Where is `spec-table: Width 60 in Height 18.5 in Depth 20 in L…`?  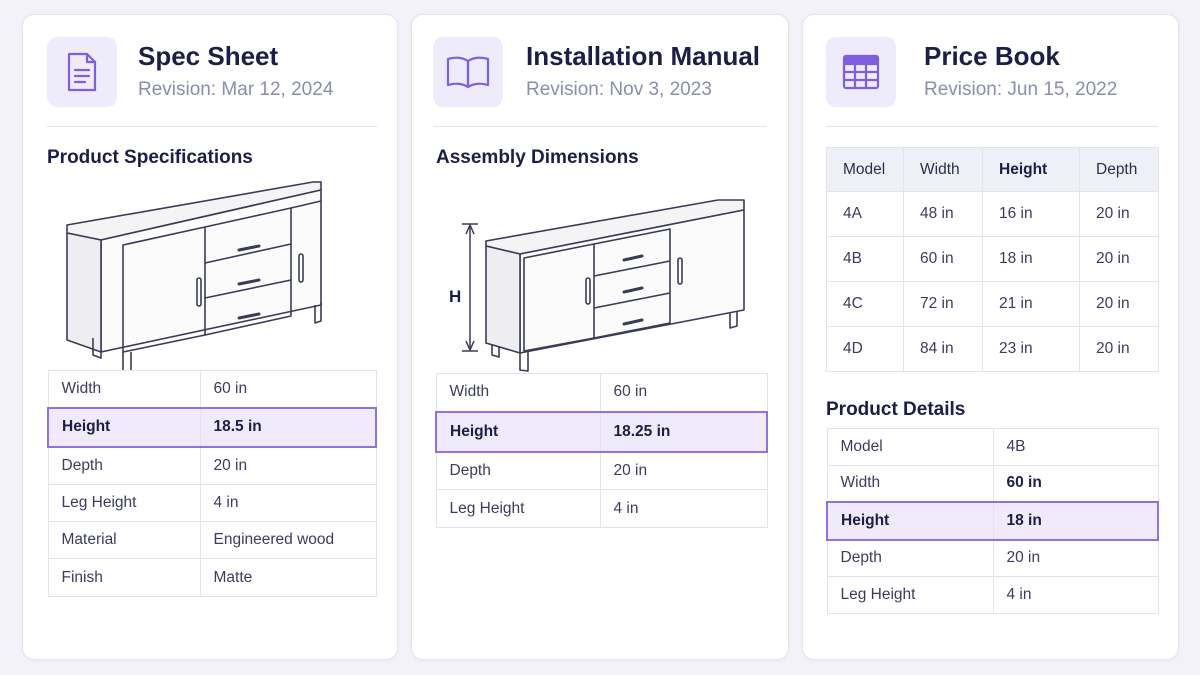
spec-table: Width 60 in Height 18.5 in Depth 20 in L… is located at coordinates (212, 483).